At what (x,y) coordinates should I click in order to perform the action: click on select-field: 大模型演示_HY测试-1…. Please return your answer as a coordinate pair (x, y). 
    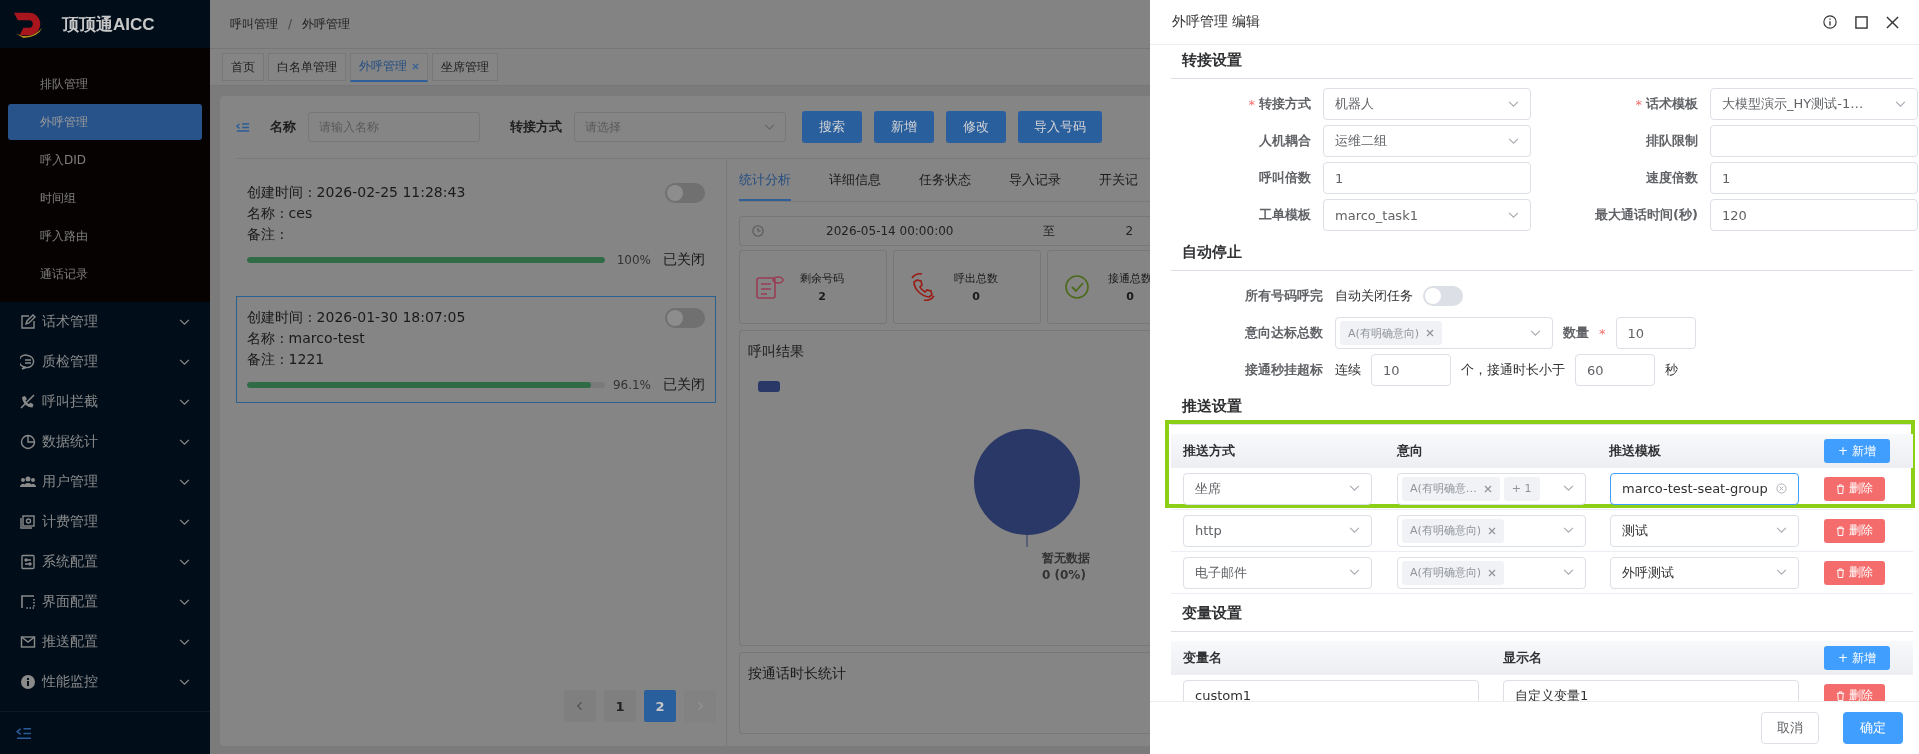
    Looking at the image, I should click on (1814, 104).